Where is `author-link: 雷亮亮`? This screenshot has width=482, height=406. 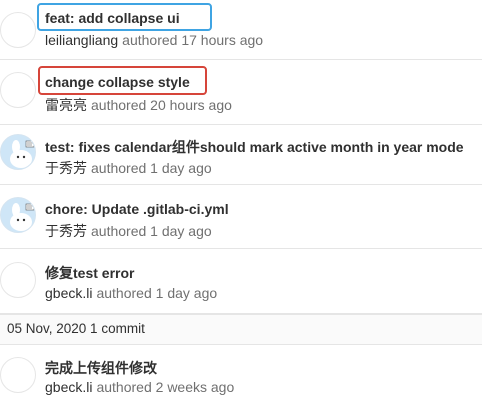
author-link: 雷亮亮 is located at coordinates (66, 105).